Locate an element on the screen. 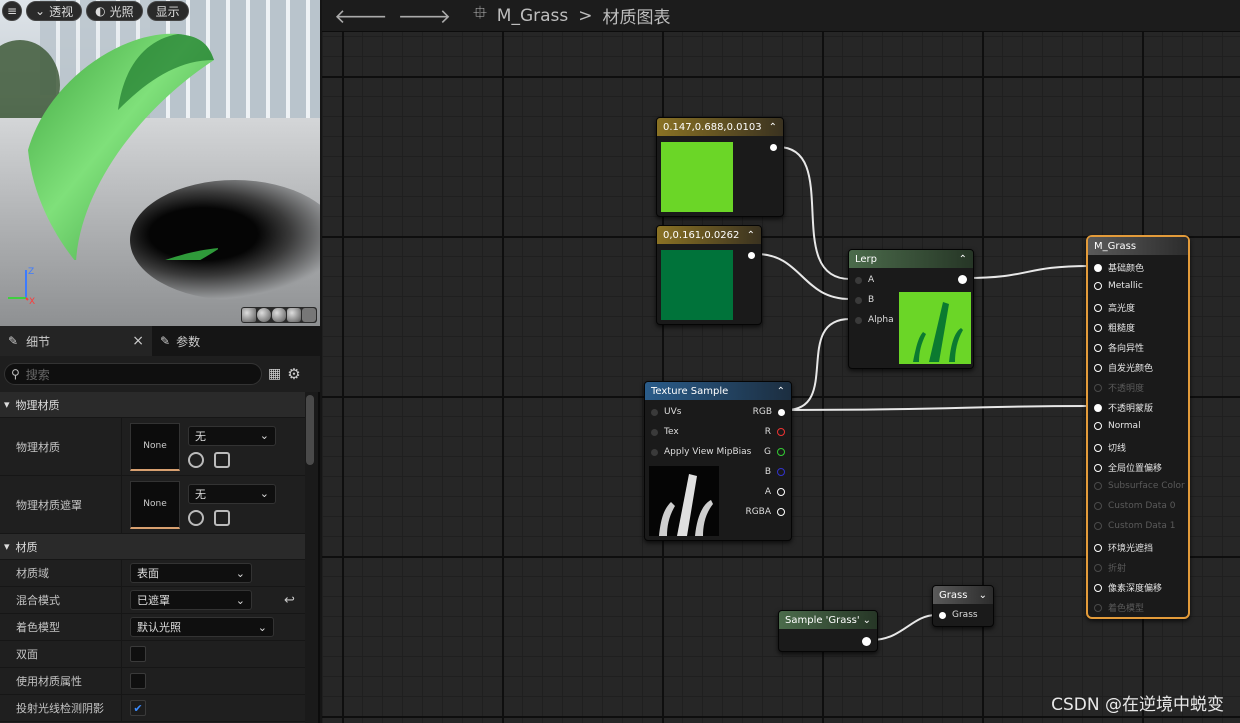 The width and height of the screenshot is (1240, 723). material-input-pin: 环境光遮挡 is located at coordinates (1123, 547).